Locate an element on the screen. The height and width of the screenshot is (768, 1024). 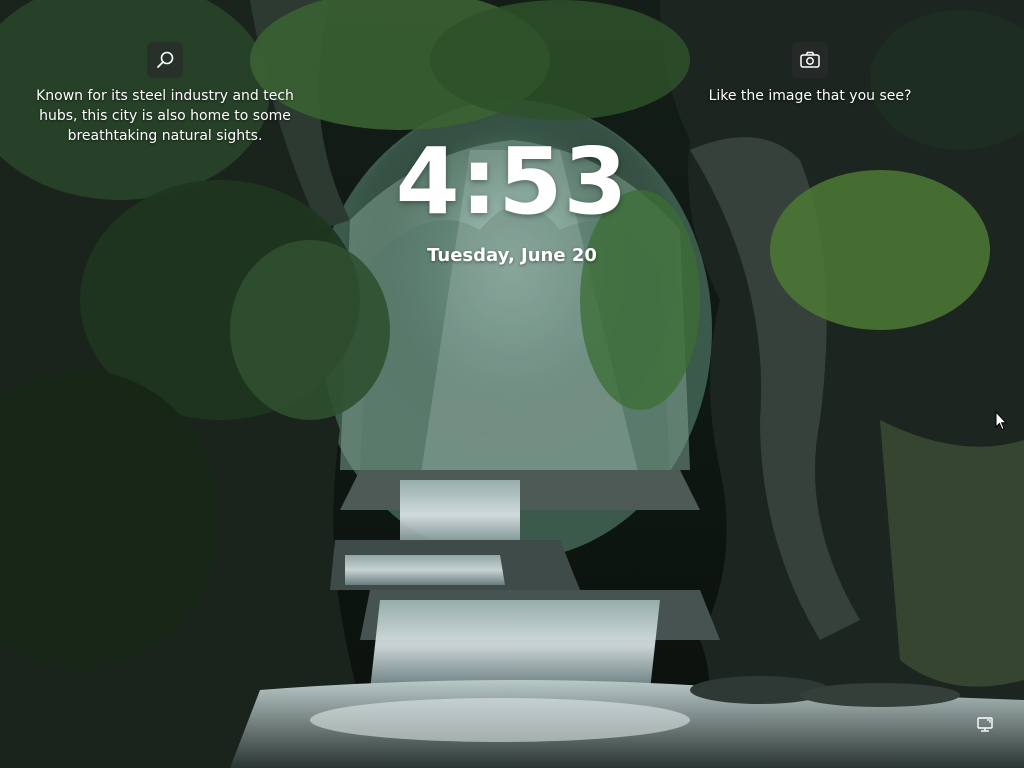
search-icon is located at coordinates (165, 60).